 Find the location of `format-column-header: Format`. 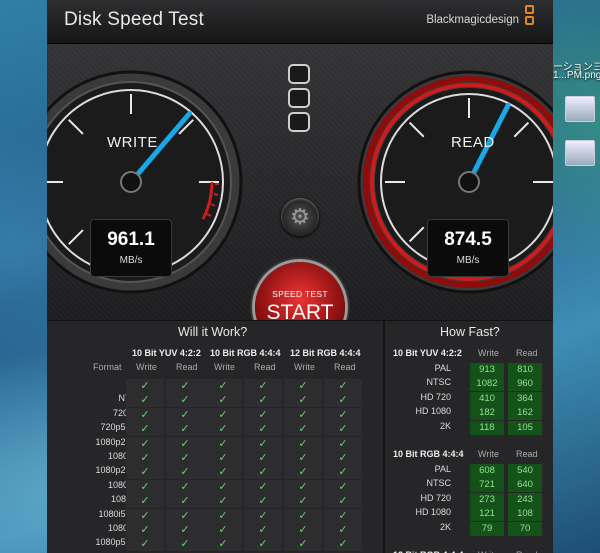

format-column-header: Format is located at coordinates (107, 367).